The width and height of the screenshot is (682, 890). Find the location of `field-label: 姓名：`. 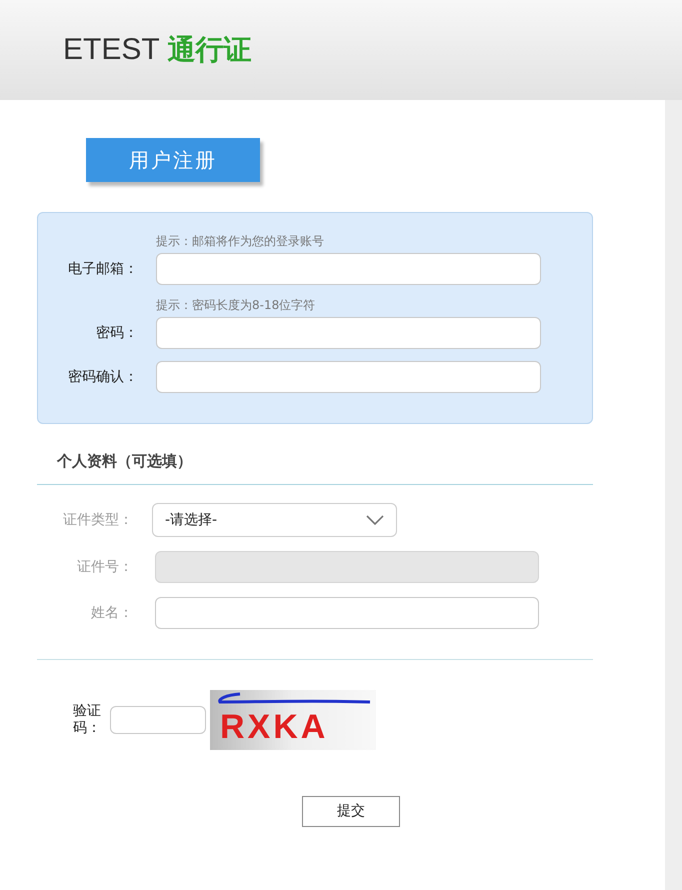

field-label: 姓名： is located at coordinates (112, 613).